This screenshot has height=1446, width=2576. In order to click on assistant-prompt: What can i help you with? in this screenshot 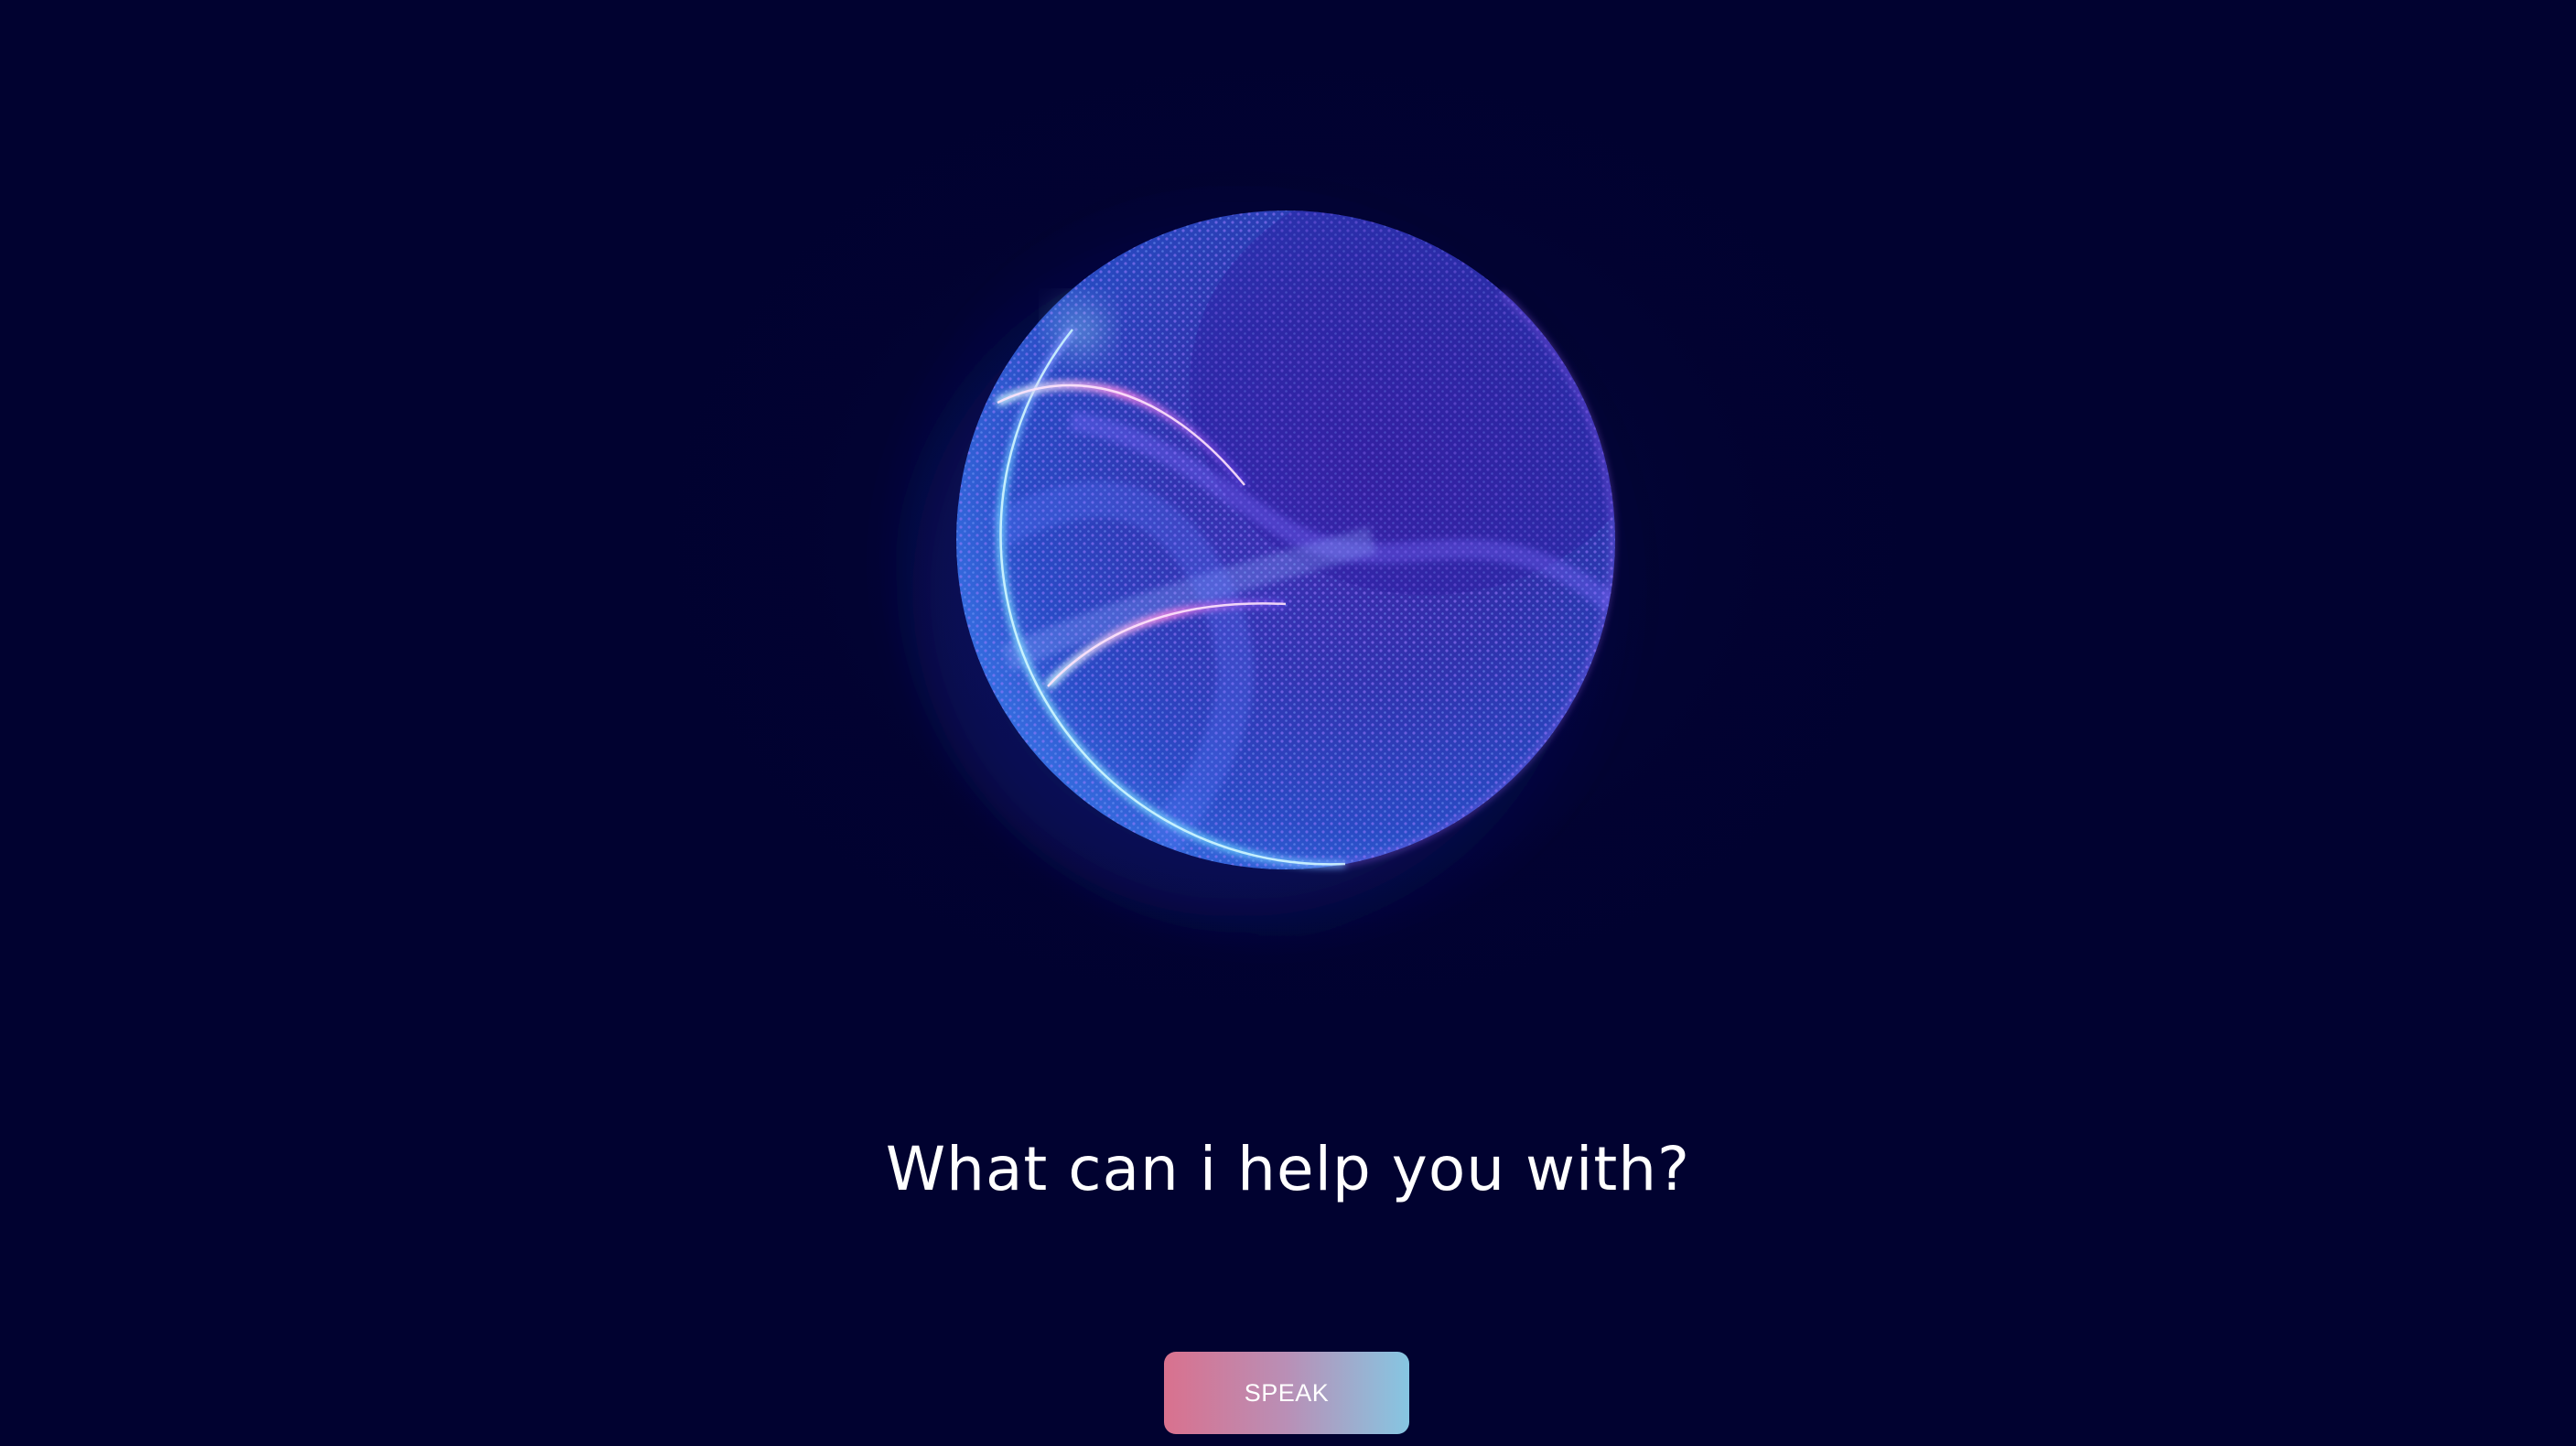, I will do `click(1288, 1169)`.